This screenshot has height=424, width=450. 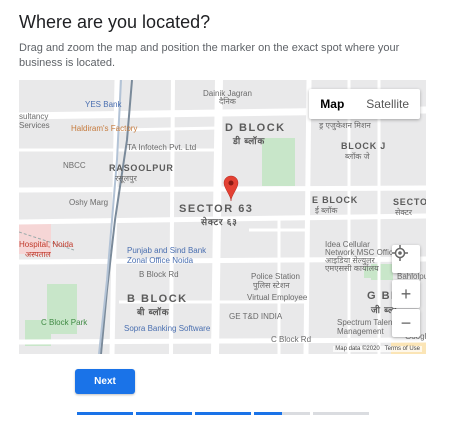 What do you see at coordinates (227, 101) in the screenshot?
I see `label-dainik-hi: दैनिक` at bounding box center [227, 101].